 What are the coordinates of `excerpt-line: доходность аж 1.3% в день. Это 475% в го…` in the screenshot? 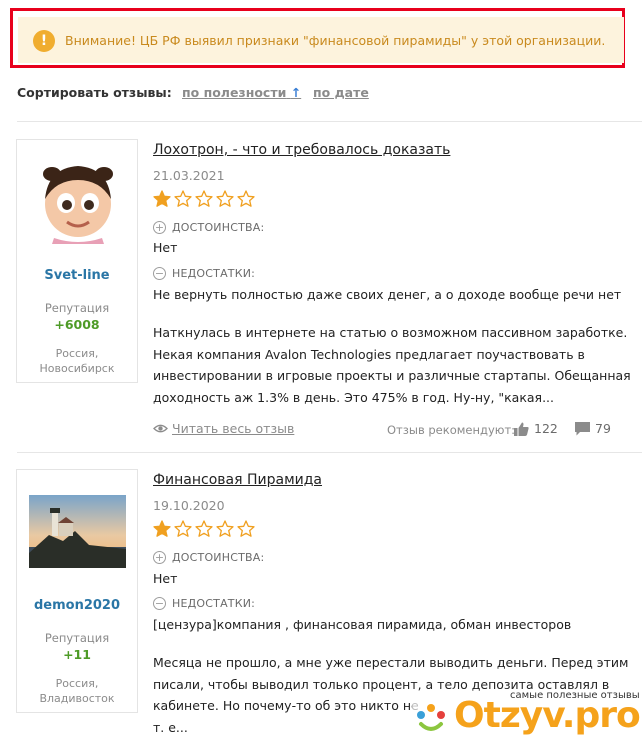 It's located at (353, 397).